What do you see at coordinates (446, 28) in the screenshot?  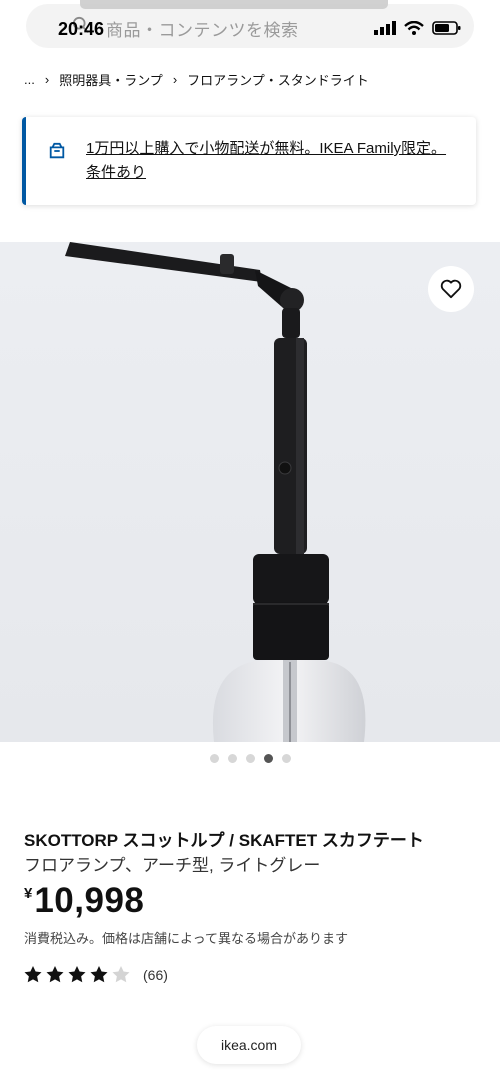 I see `battery-icon` at bounding box center [446, 28].